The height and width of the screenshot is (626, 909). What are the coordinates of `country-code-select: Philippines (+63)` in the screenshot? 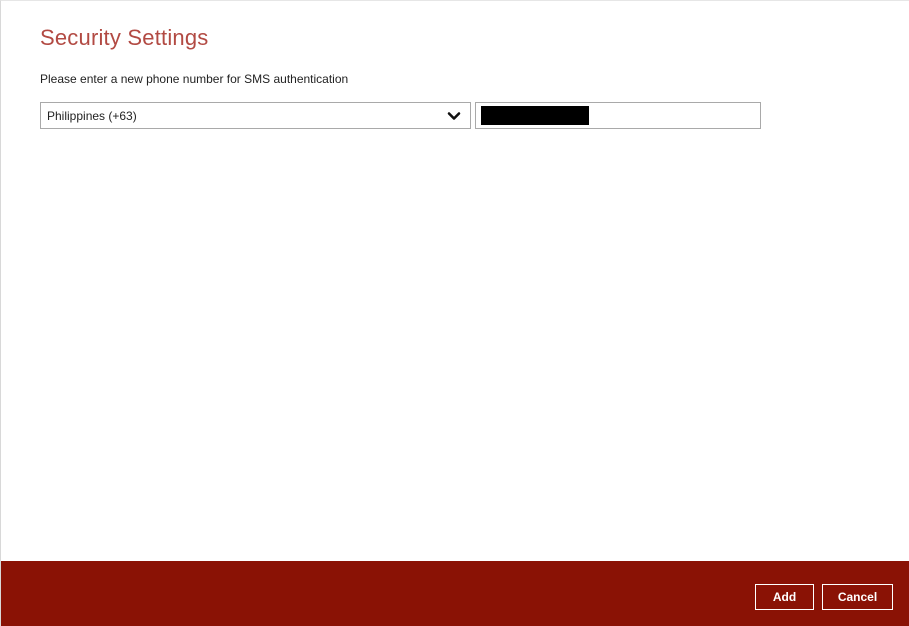 It's located at (255, 115).